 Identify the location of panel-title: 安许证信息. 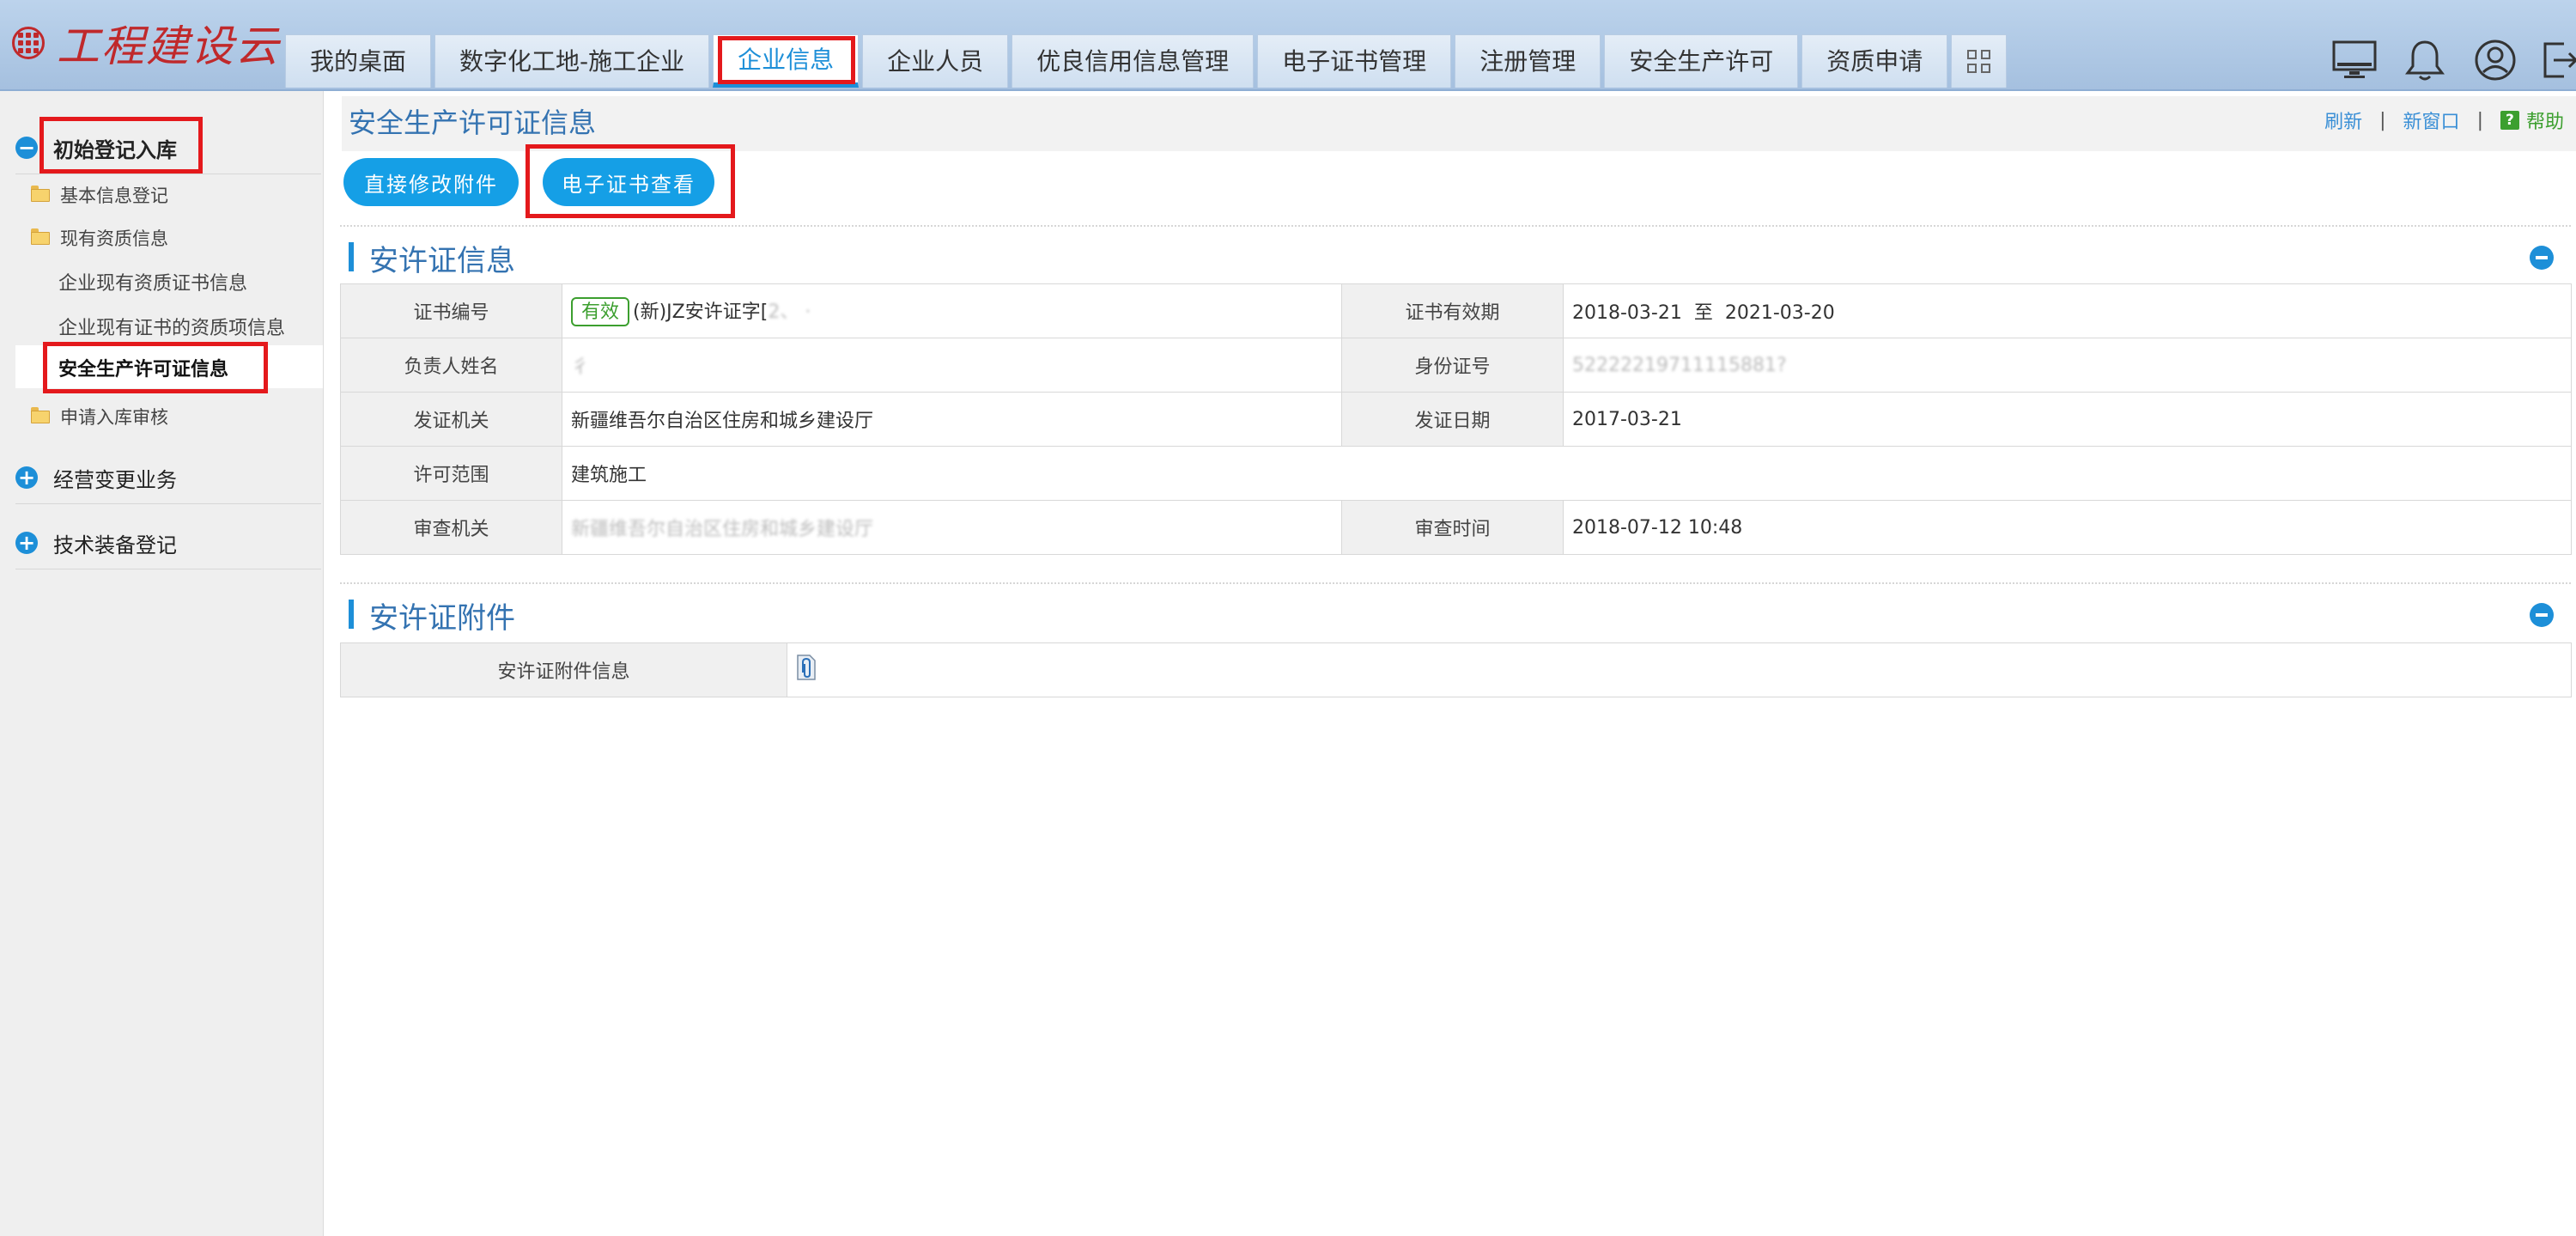
(442, 261).